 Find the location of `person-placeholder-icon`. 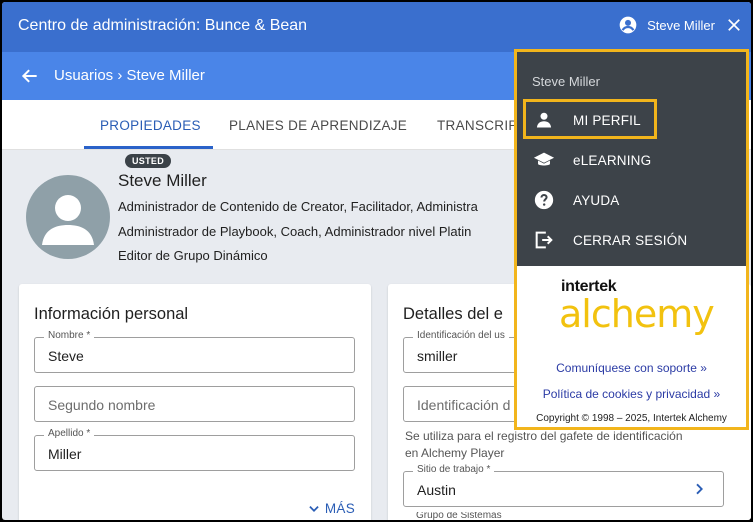

person-placeholder-icon is located at coordinates (68, 220).